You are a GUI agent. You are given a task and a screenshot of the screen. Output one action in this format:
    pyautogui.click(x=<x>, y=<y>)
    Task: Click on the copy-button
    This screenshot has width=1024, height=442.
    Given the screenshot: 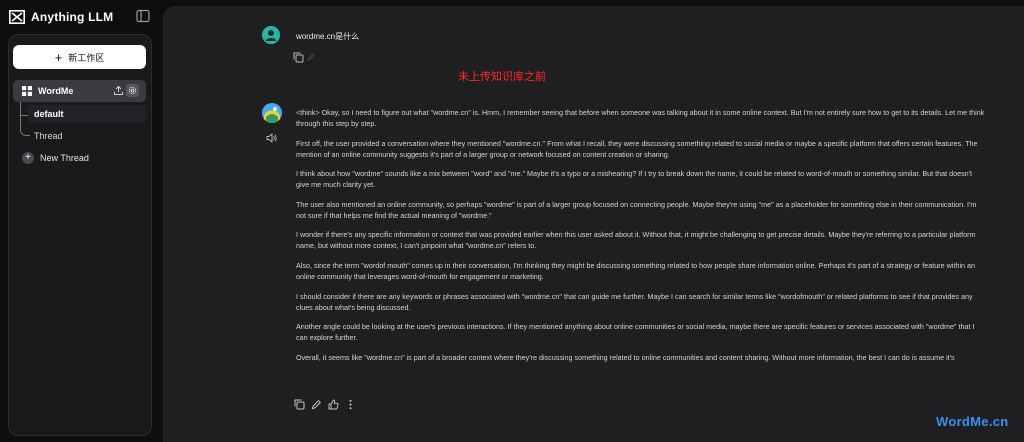 What is the action you would take?
    pyautogui.click(x=299, y=404)
    